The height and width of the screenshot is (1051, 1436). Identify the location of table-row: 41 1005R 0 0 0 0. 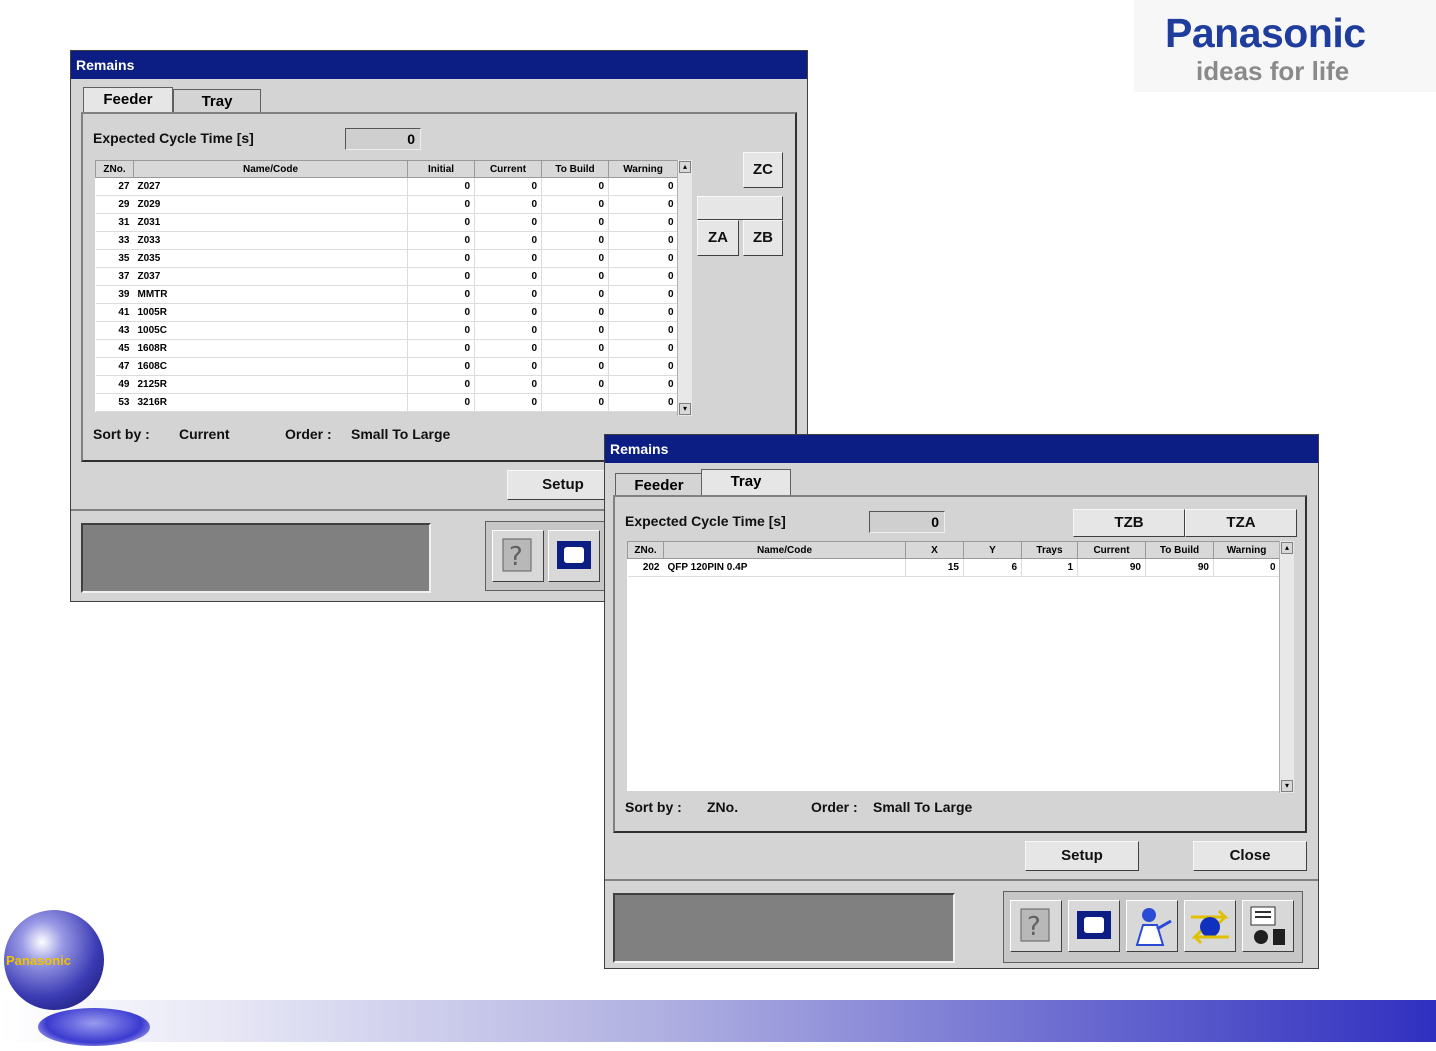
(386, 312).